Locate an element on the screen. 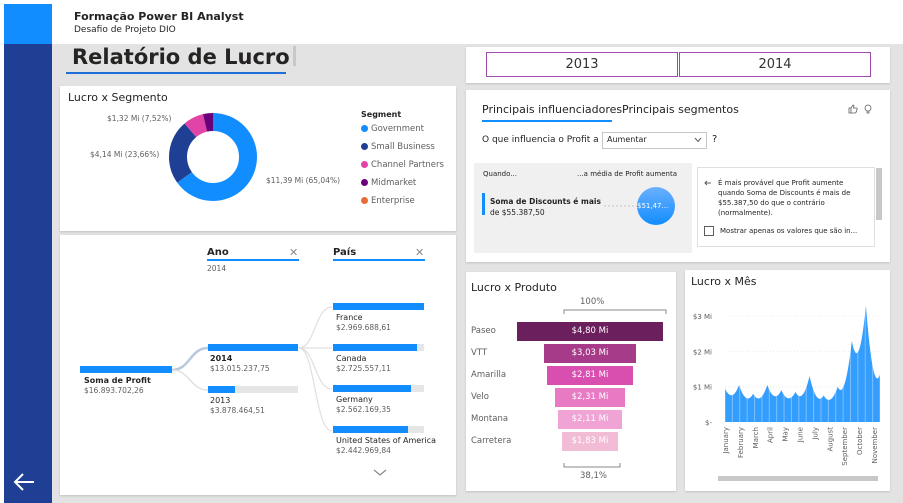 The height and width of the screenshot is (503, 903). thumbs-up-icon is located at coordinates (853, 109).